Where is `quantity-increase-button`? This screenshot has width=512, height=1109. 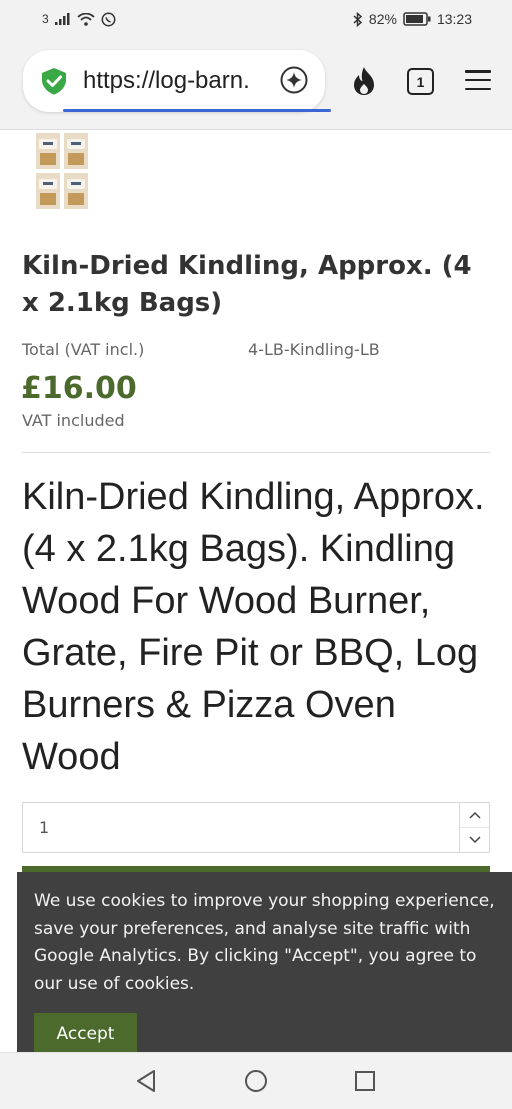 quantity-increase-button is located at coordinates (474, 815).